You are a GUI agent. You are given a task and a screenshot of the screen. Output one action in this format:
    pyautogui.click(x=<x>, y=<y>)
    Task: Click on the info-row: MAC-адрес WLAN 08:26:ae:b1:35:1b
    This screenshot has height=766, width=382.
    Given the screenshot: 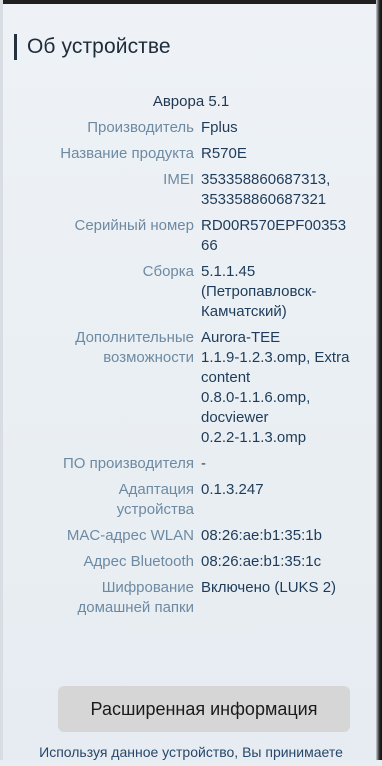 What is the action you would take?
    pyautogui.click(x=191, y=536)
    